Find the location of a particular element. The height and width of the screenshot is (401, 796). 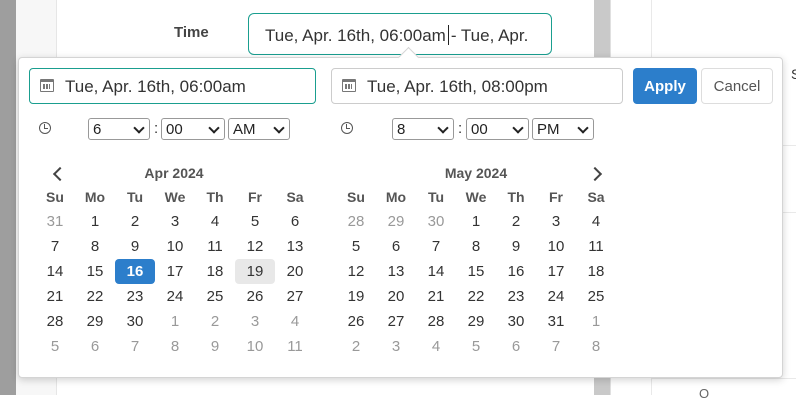

calendar-icon is located at coordinates (349, 85).